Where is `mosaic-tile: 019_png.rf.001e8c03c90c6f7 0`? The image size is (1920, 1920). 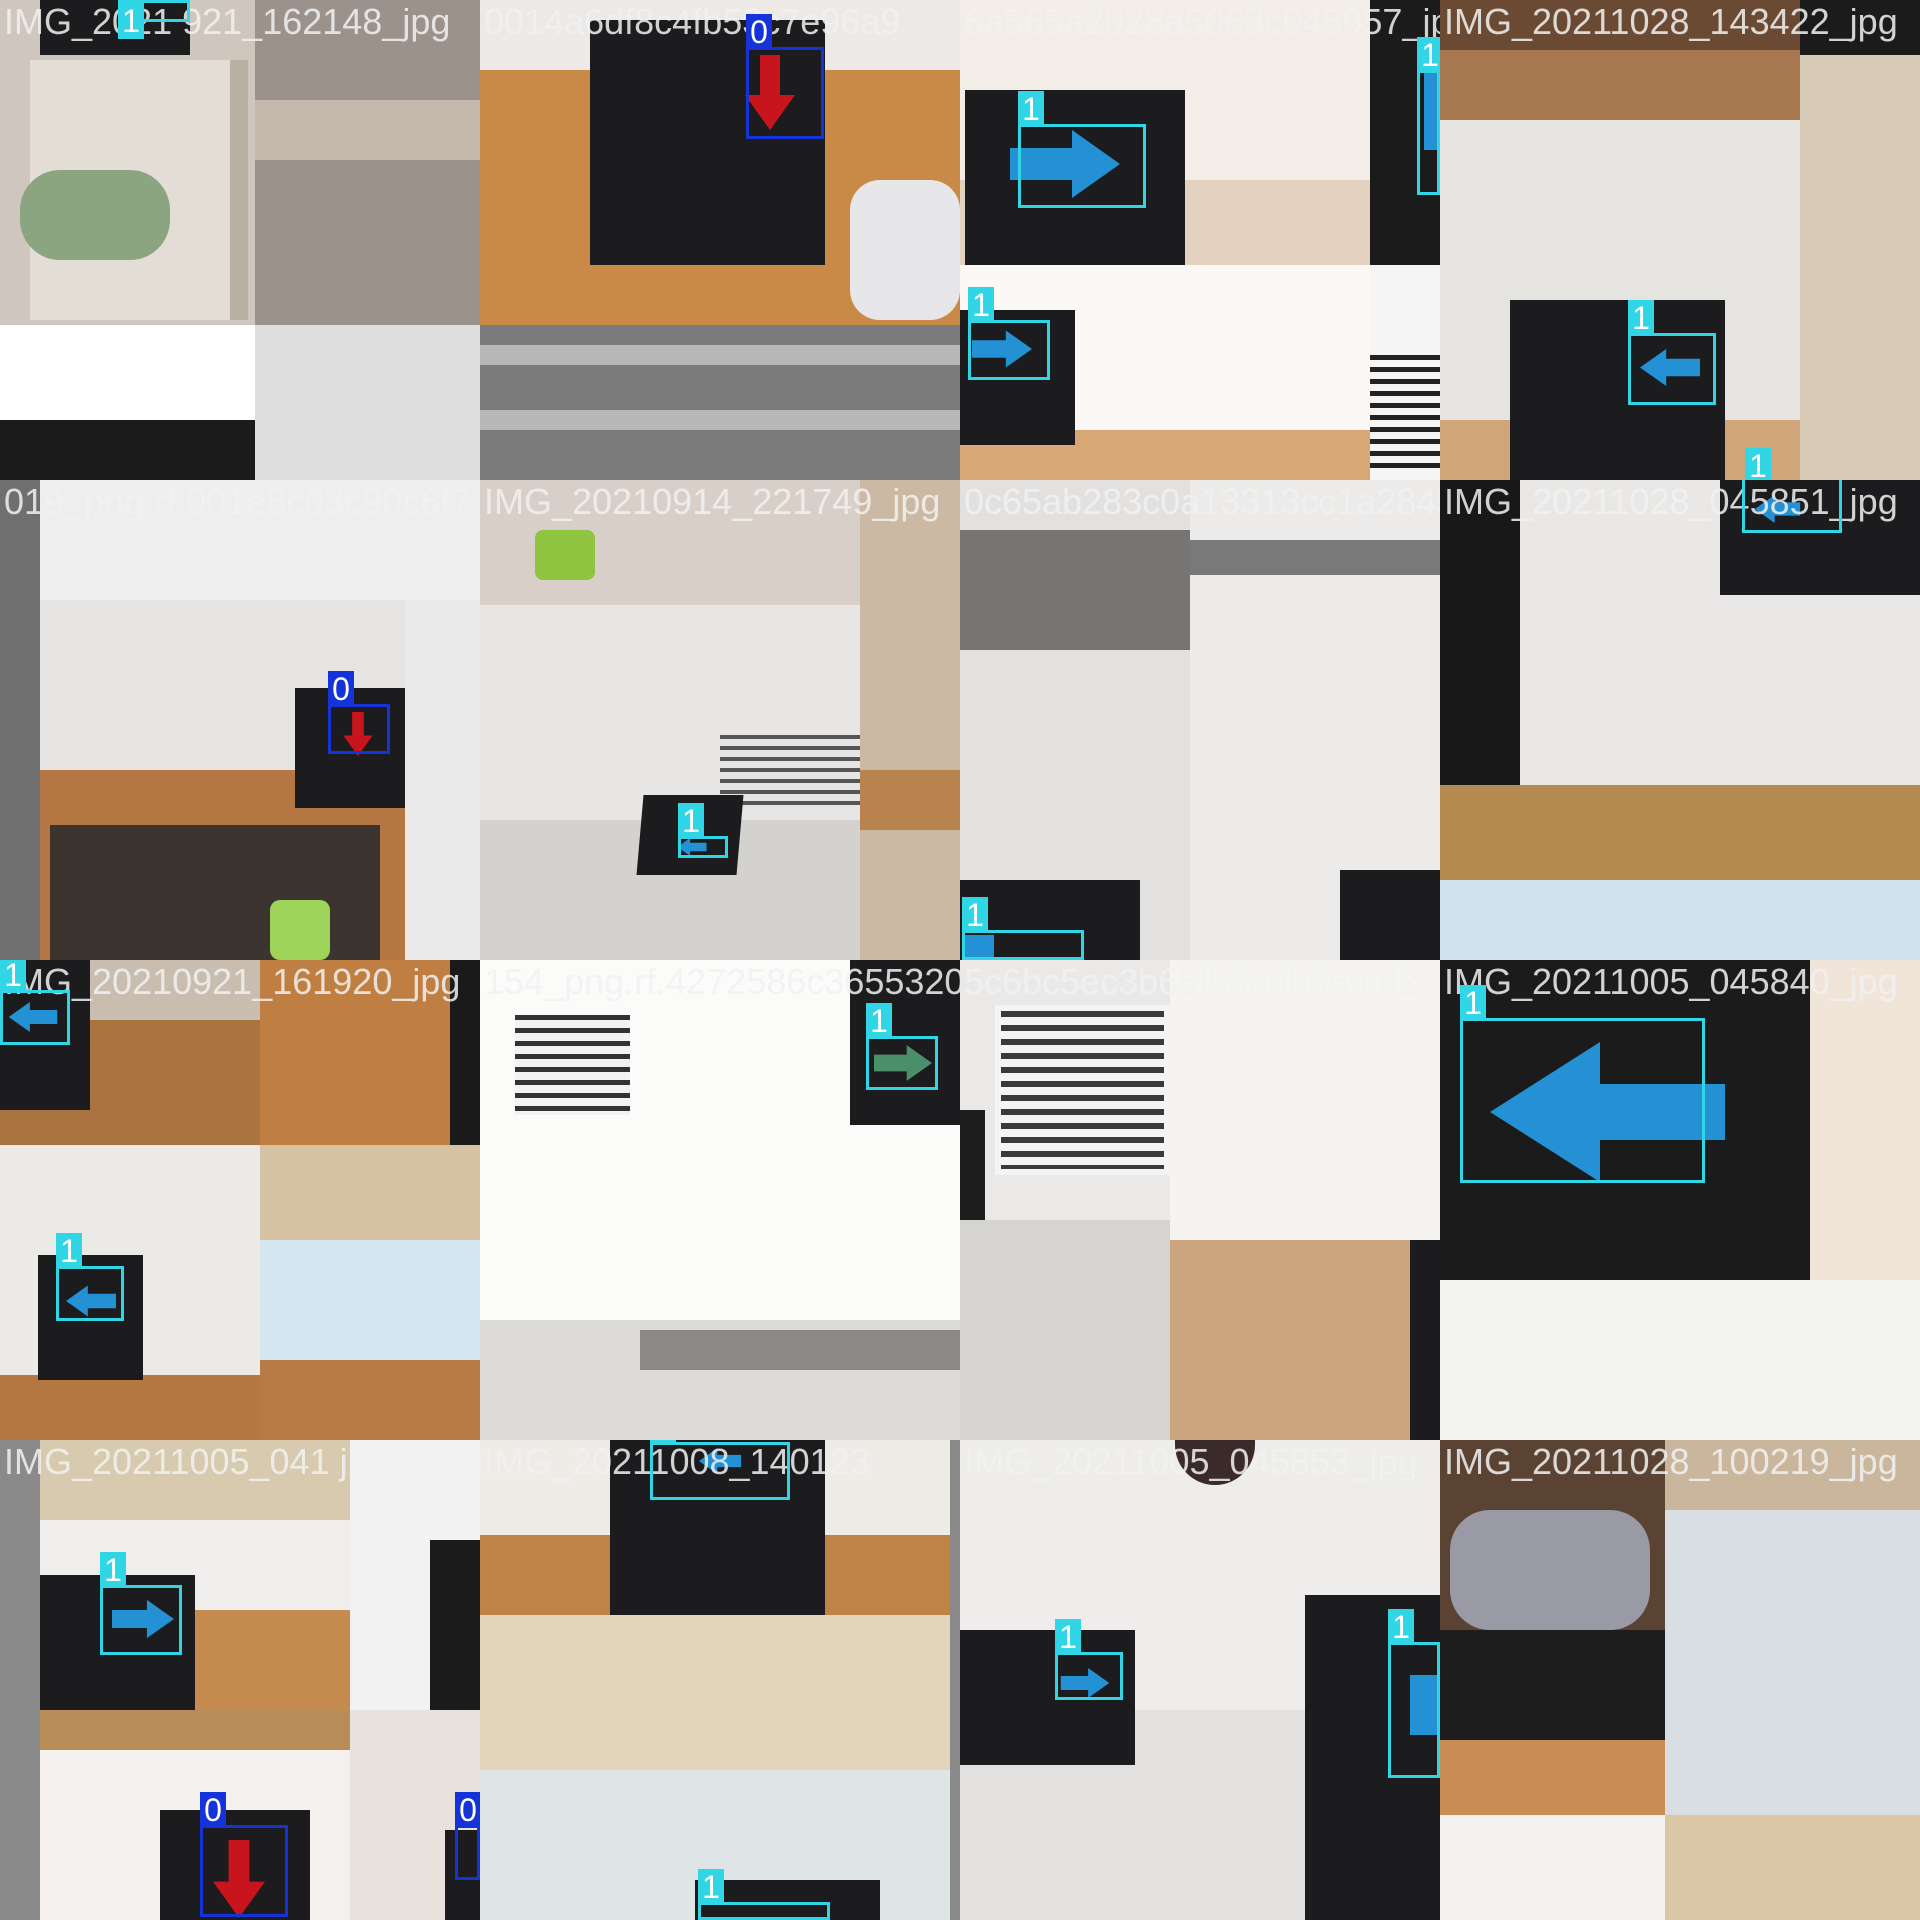 mosaic-tile: 019_png.rf.001e8c03c90c6f7 0 is located at coordinates (240, 720).